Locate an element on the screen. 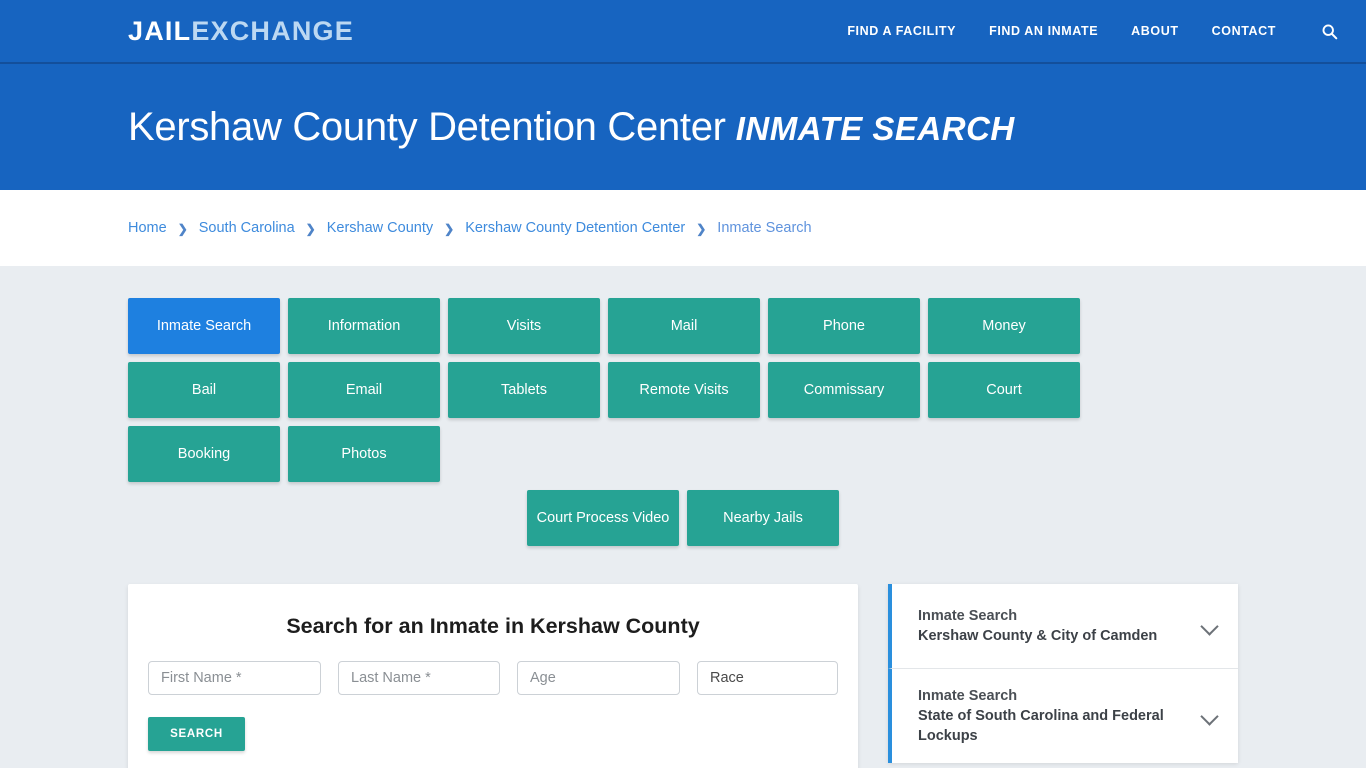 This screenshot has height=768, width=1366. tab-commissary: Commissary is located at coordinates (844, 390).